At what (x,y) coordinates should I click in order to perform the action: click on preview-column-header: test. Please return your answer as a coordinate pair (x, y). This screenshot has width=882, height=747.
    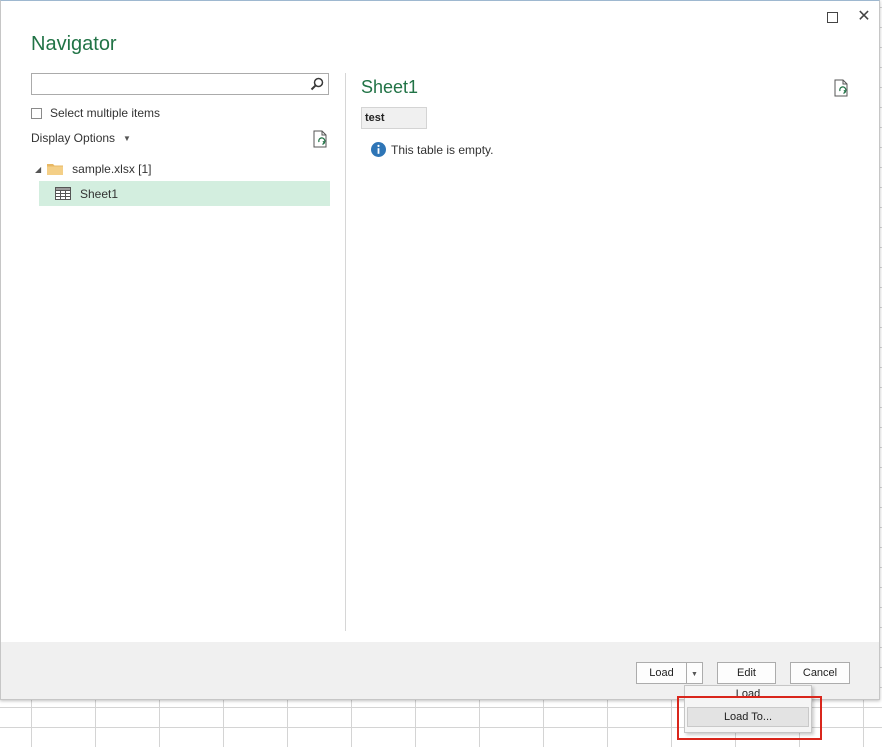
    Looking at the image, I should click on (394, 118).